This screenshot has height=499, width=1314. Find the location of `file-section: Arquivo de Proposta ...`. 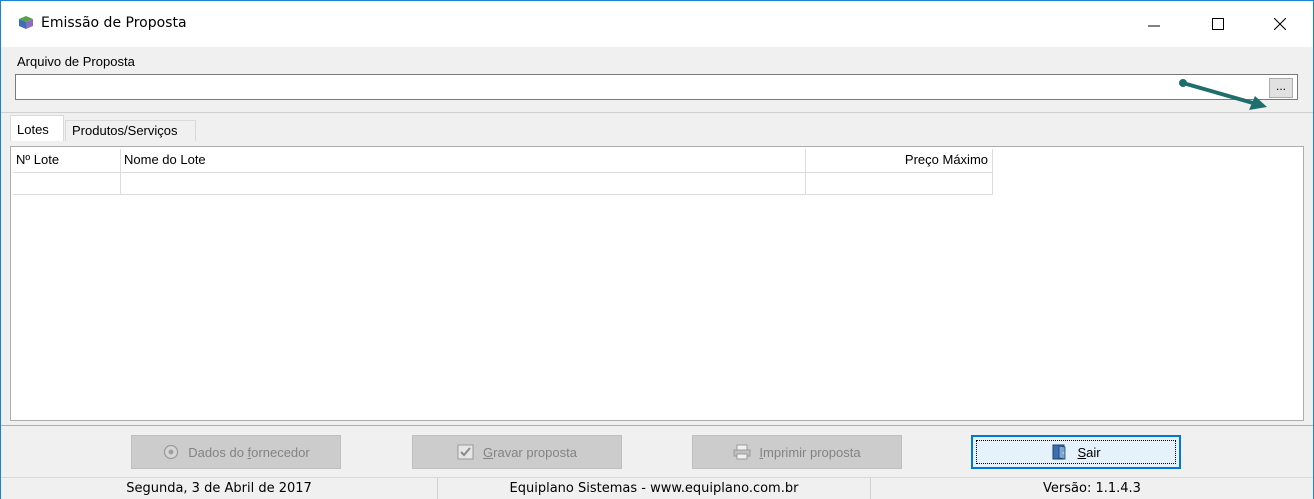

file-section: Arquivo de Proposta ... is located at coordinates (657, 80).